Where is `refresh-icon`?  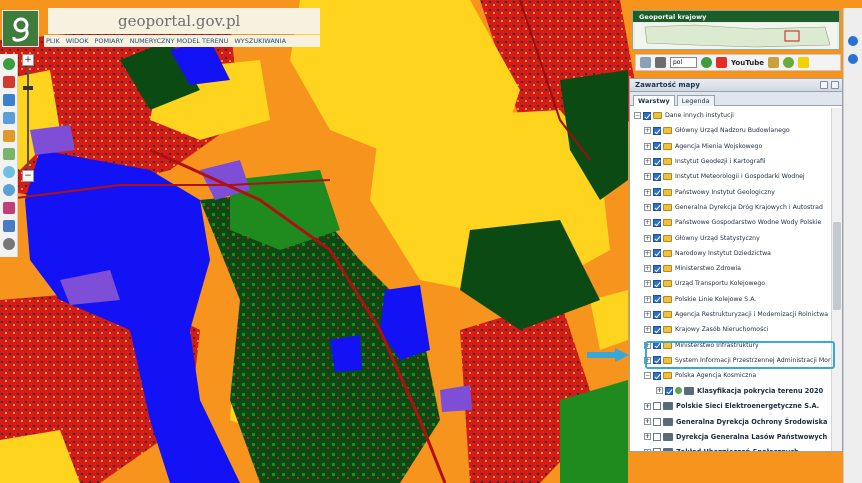 refresh-icon is located at coordinates (824, 85).